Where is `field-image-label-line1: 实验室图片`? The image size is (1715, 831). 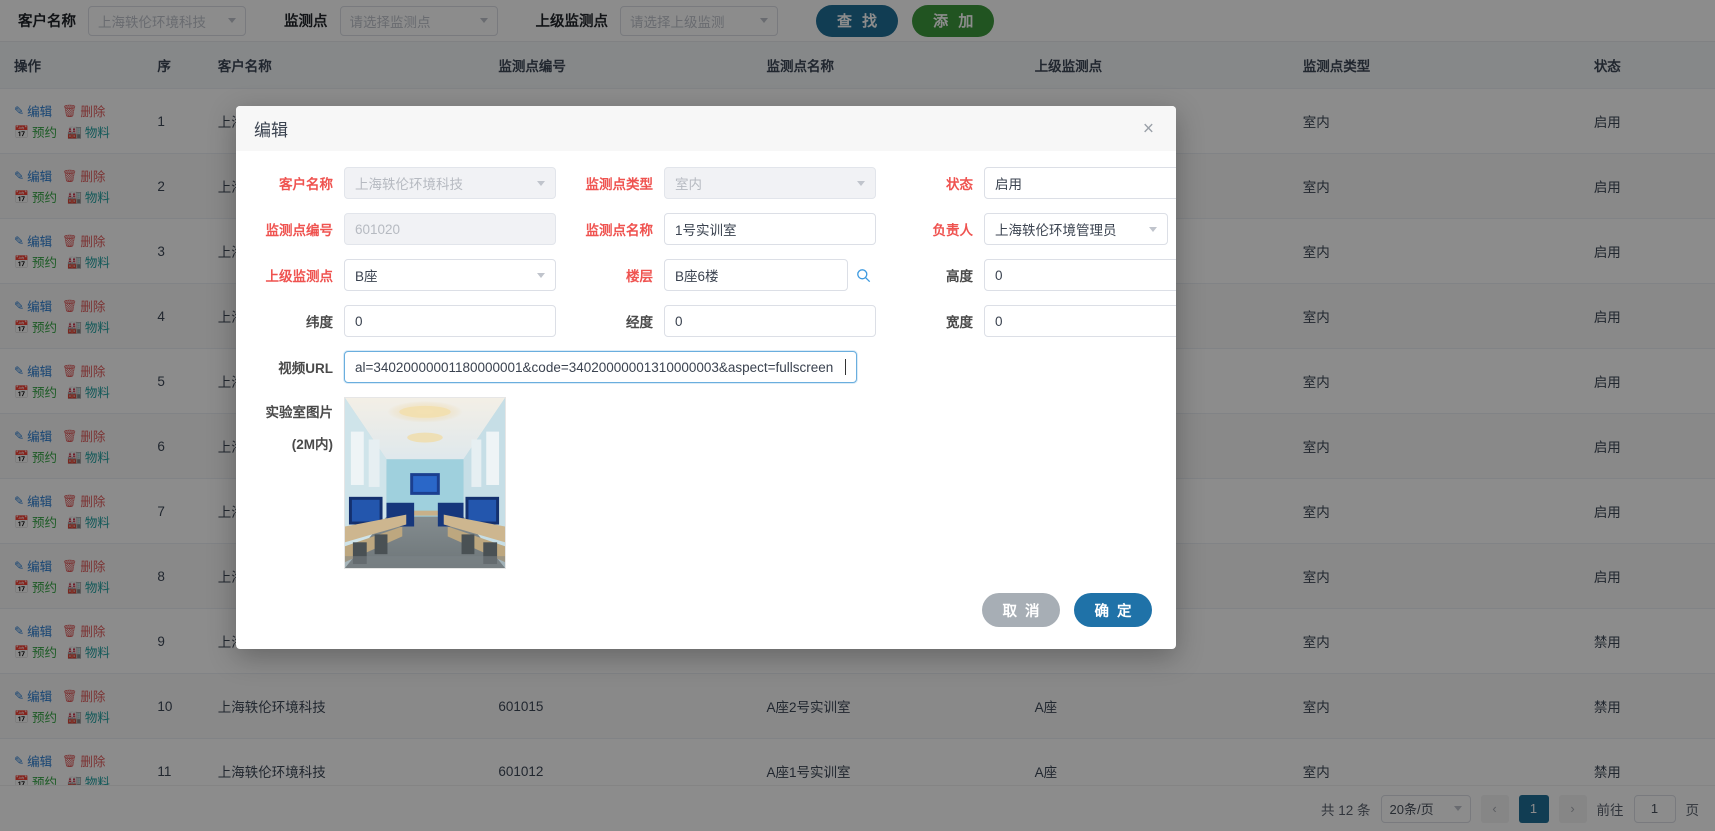 field-image-label-line1: 实验室图片 is located at coordinates (299, 412).